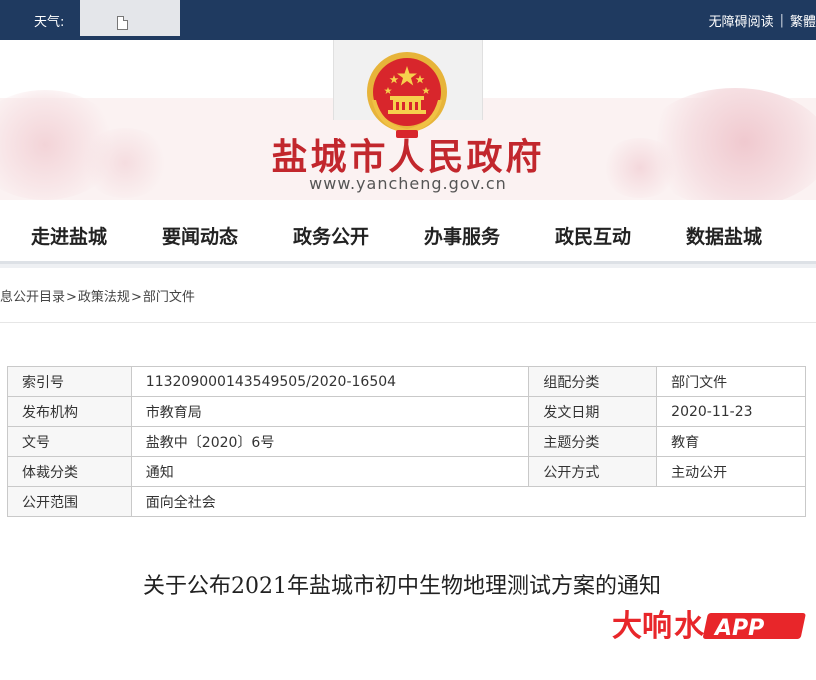  What do you see at coordinates (593, 235) in the screenshot?
I see `nav-item-interaction: 政民互动` at bounding box center [593, 235].